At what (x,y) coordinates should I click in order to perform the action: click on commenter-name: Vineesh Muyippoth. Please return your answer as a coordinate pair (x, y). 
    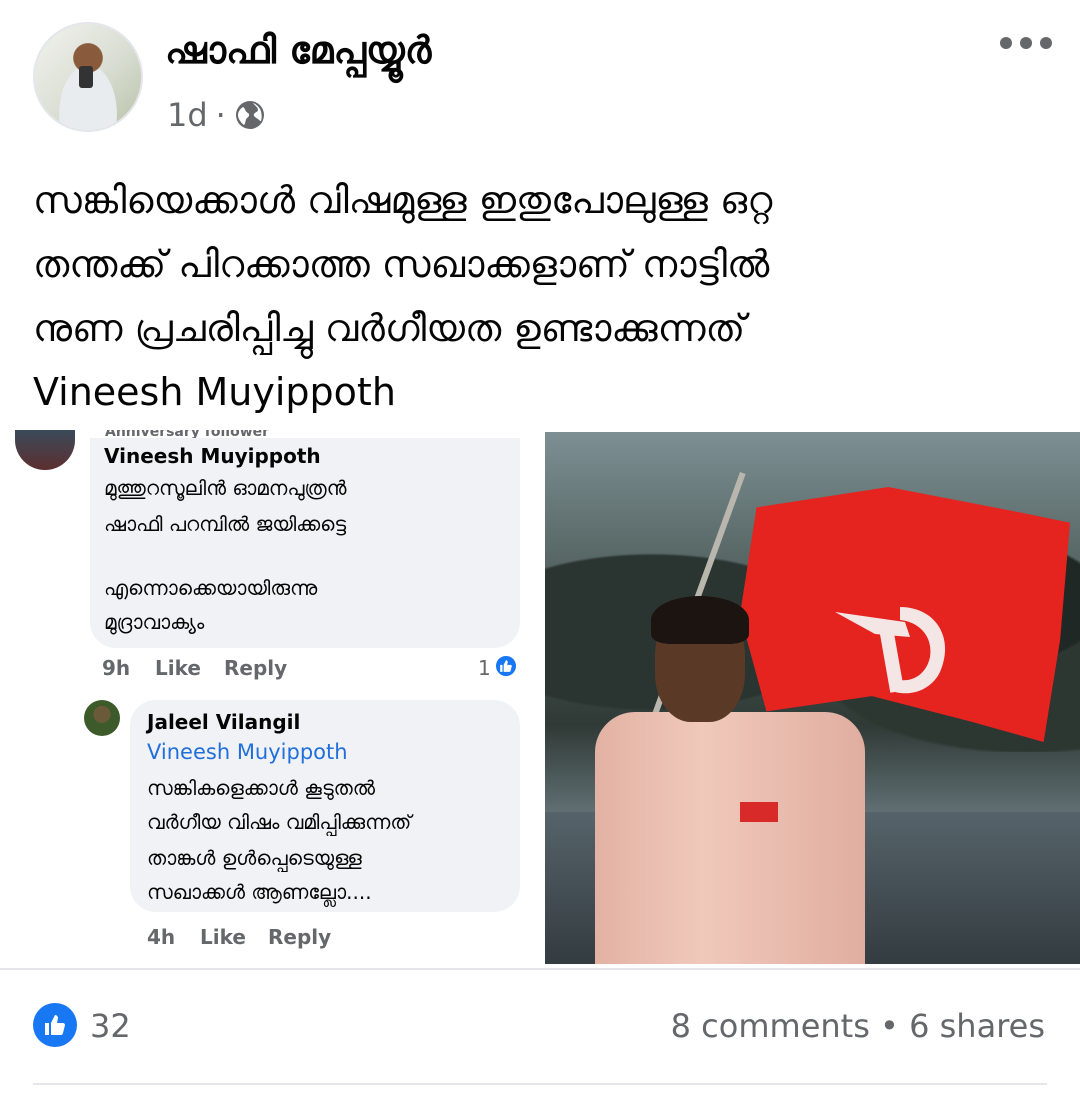
    Looking at the image, I should click on (212, 456).